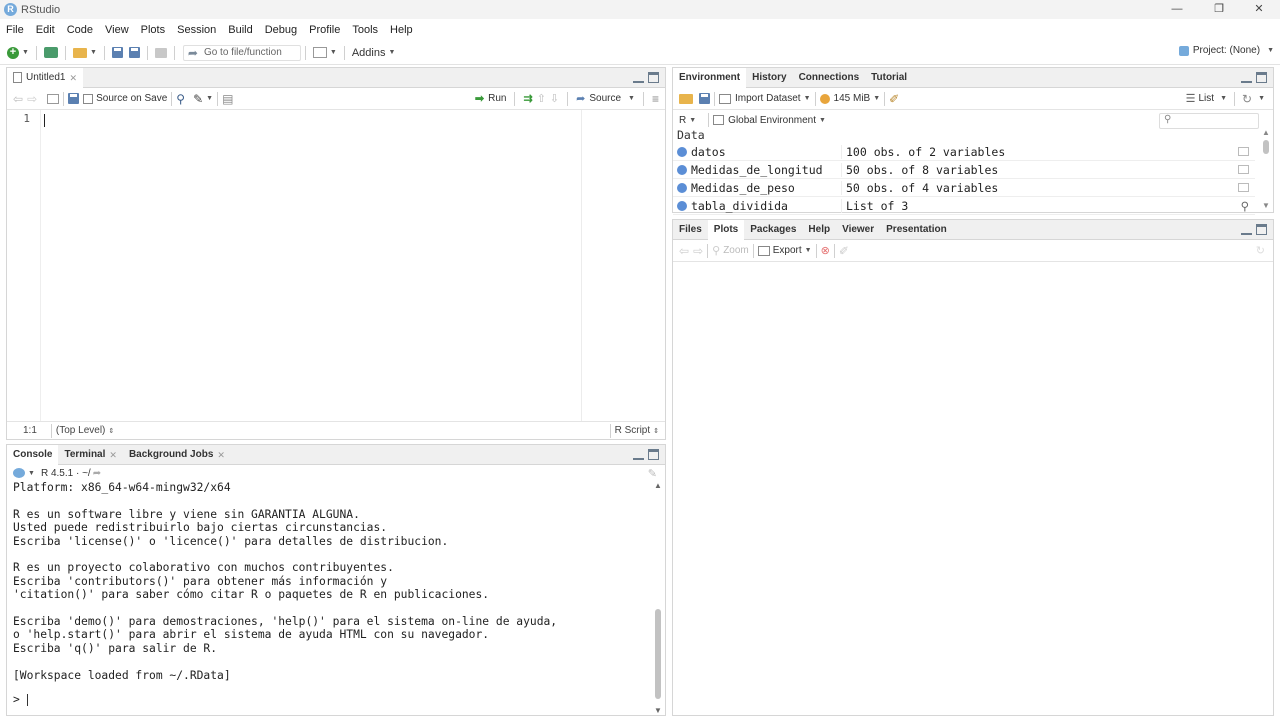 The width and height of the screenshot is (1280, 720). Describe the element at coordinates (80, 30) in the screenshot. I see `menu-code: Code` at that location.